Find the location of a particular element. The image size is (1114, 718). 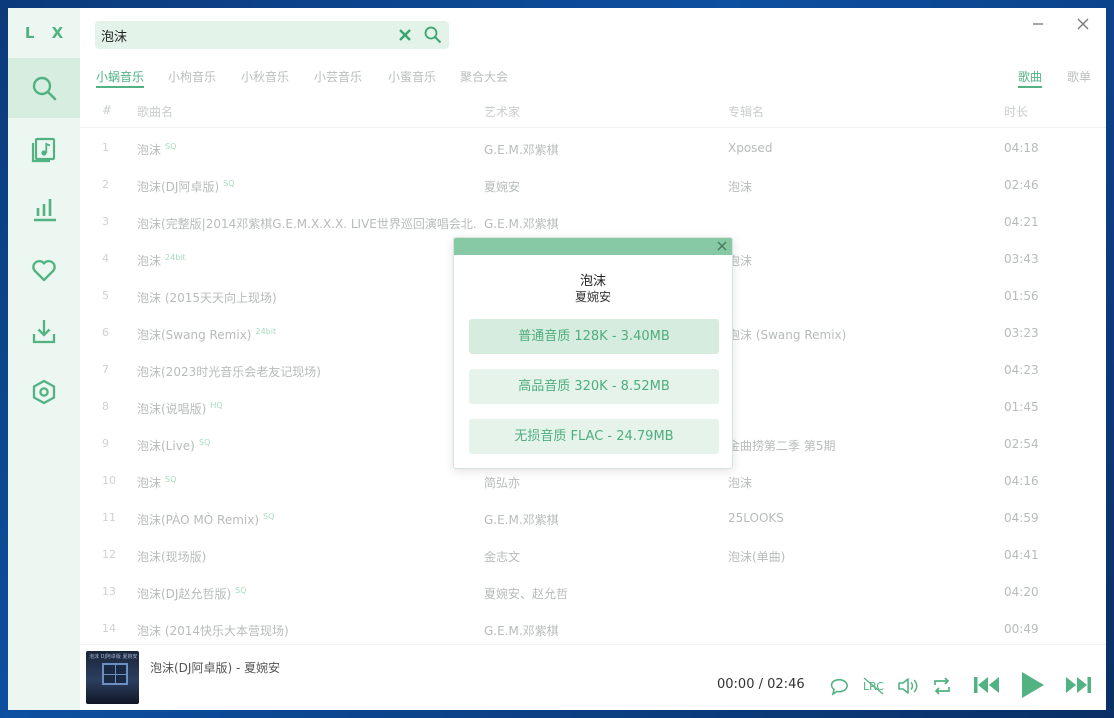

row-num: 4 is located at coordinates (105, 258).